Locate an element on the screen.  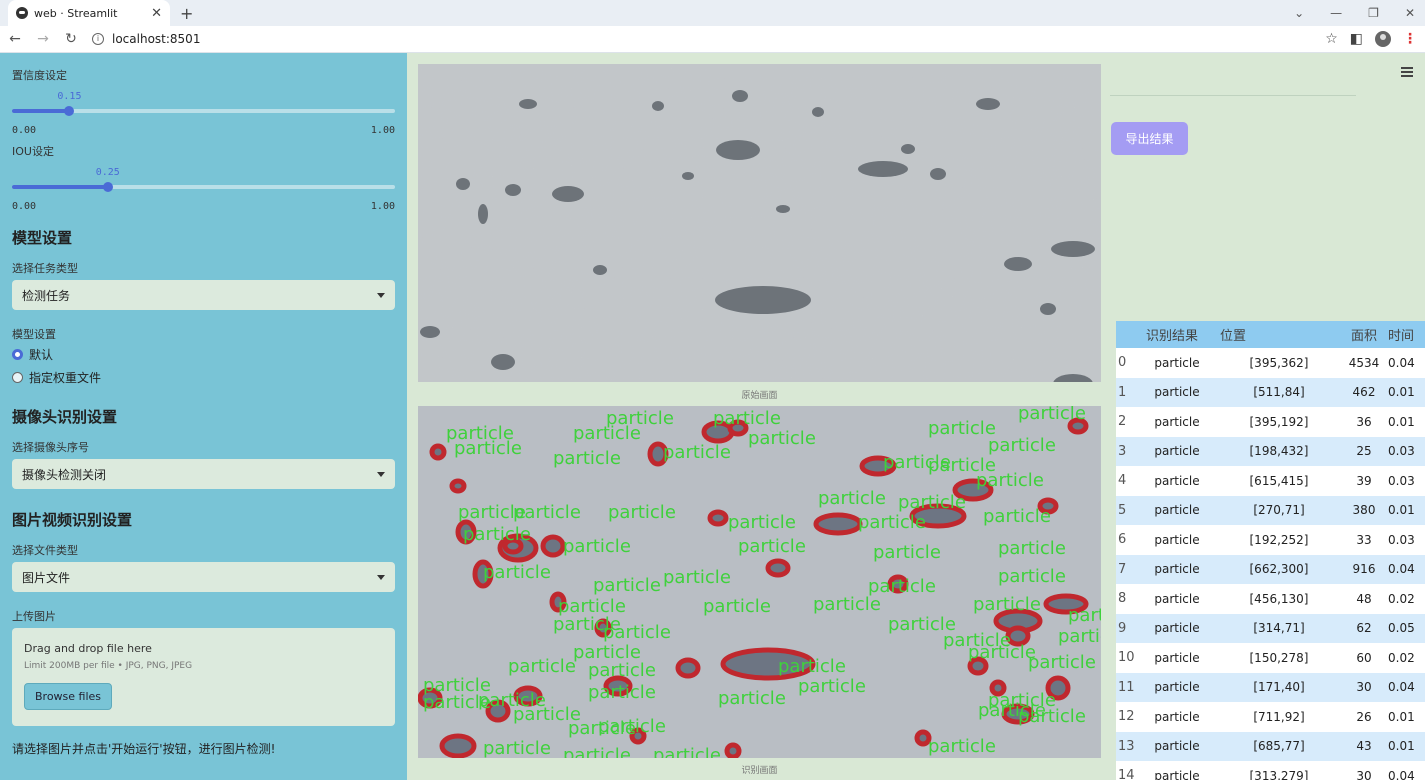
table-row: 6 particle [192,252] 33 0.03 is located at coordinates (1270, 540).